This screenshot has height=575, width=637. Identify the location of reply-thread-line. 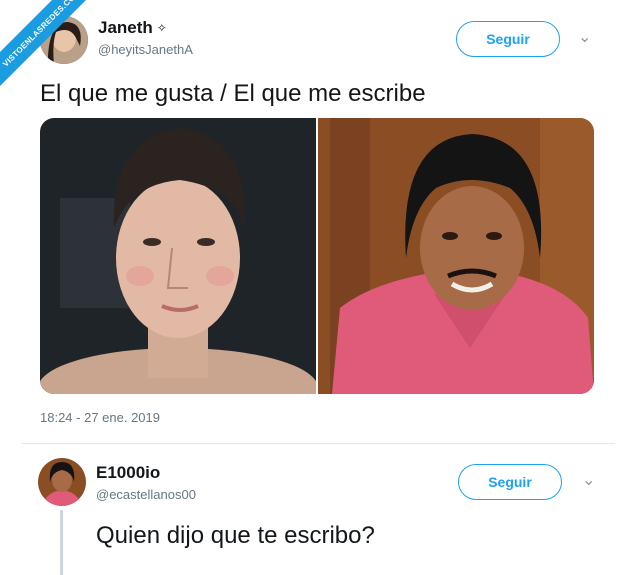
(61, 542).